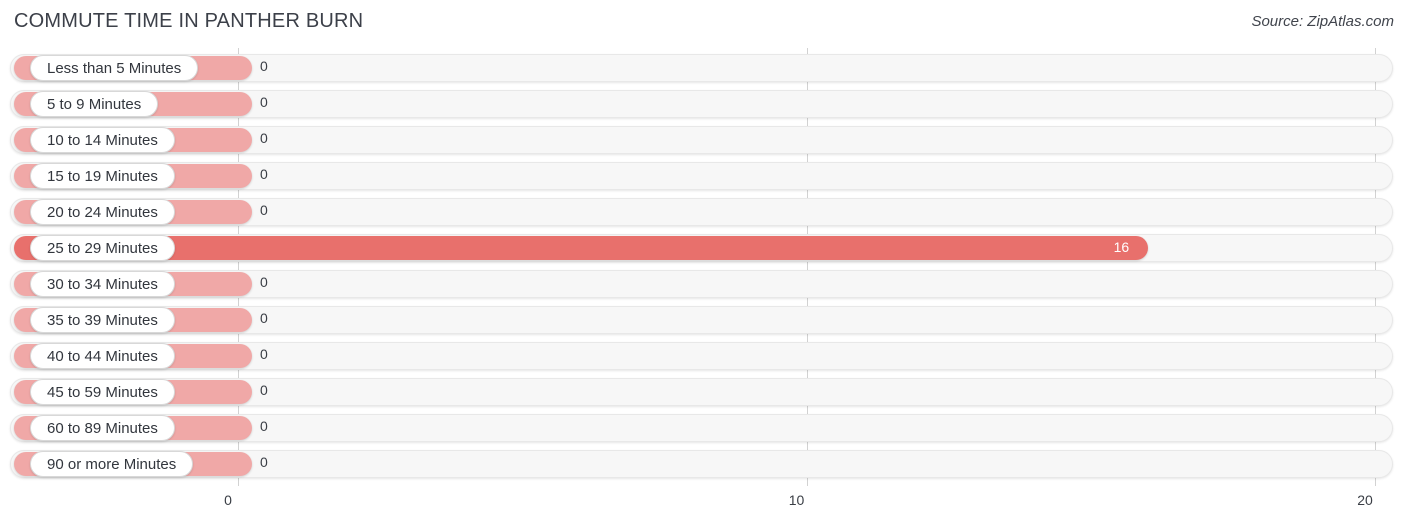 This screenshot has width=1406, height=523. I want to click on bar-row: 10 to 14 Minutes 0, so click(703, 140).